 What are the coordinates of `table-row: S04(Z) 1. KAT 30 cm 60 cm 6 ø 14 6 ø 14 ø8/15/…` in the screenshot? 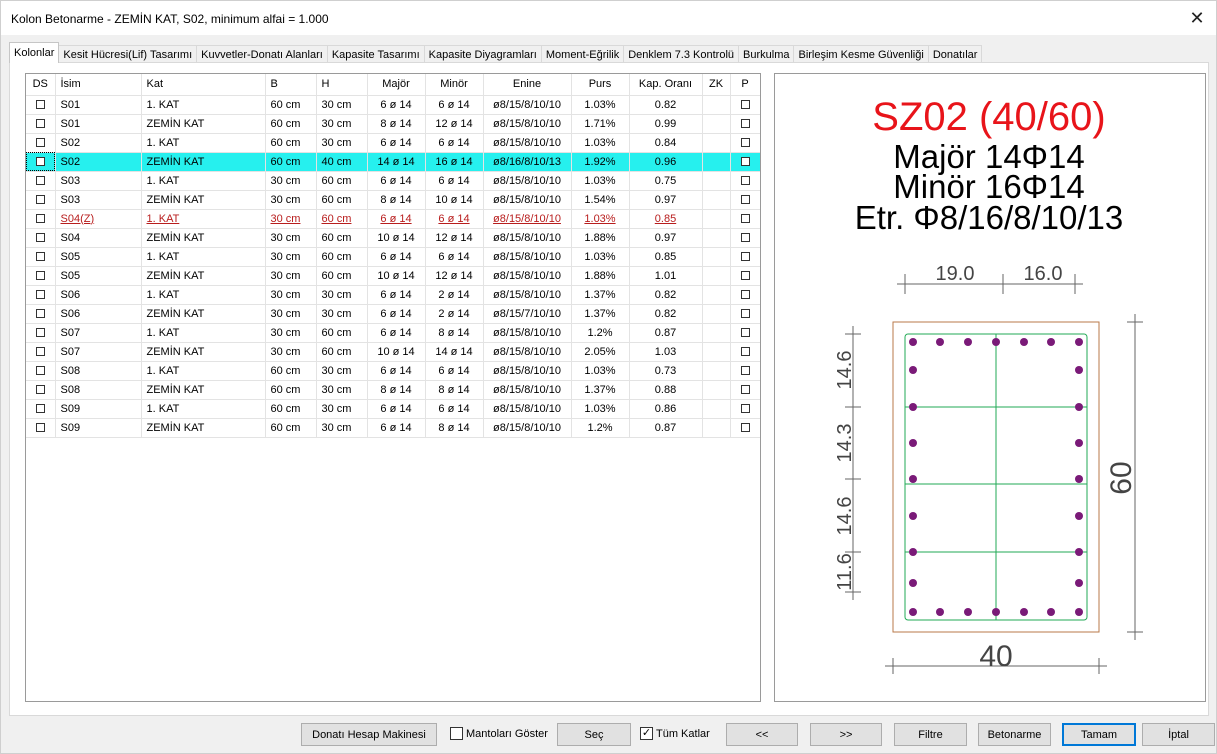 It's located at (393, 219).